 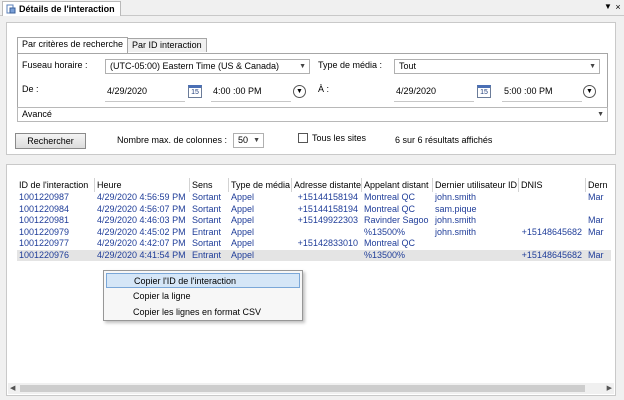 What do you see at coordinates (252, 91) in the screenshot?
I see `from-time-input: 4:00 :00 PM` at bounding box center [252, 91].